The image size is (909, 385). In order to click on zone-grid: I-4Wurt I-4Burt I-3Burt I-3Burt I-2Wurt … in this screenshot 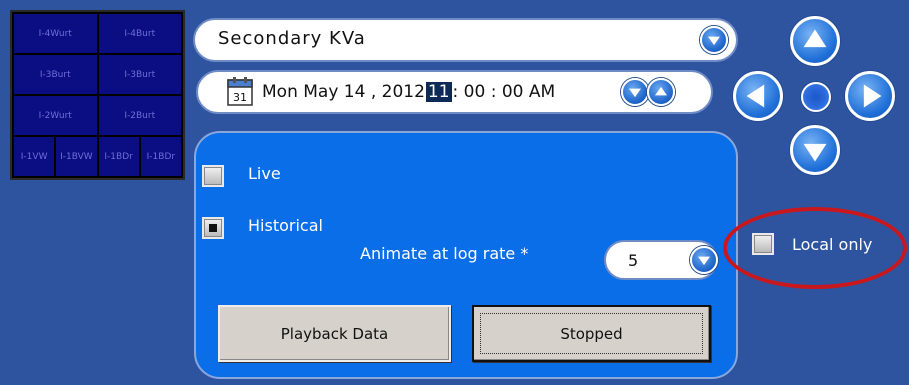, I will do `click(97, 95)`.